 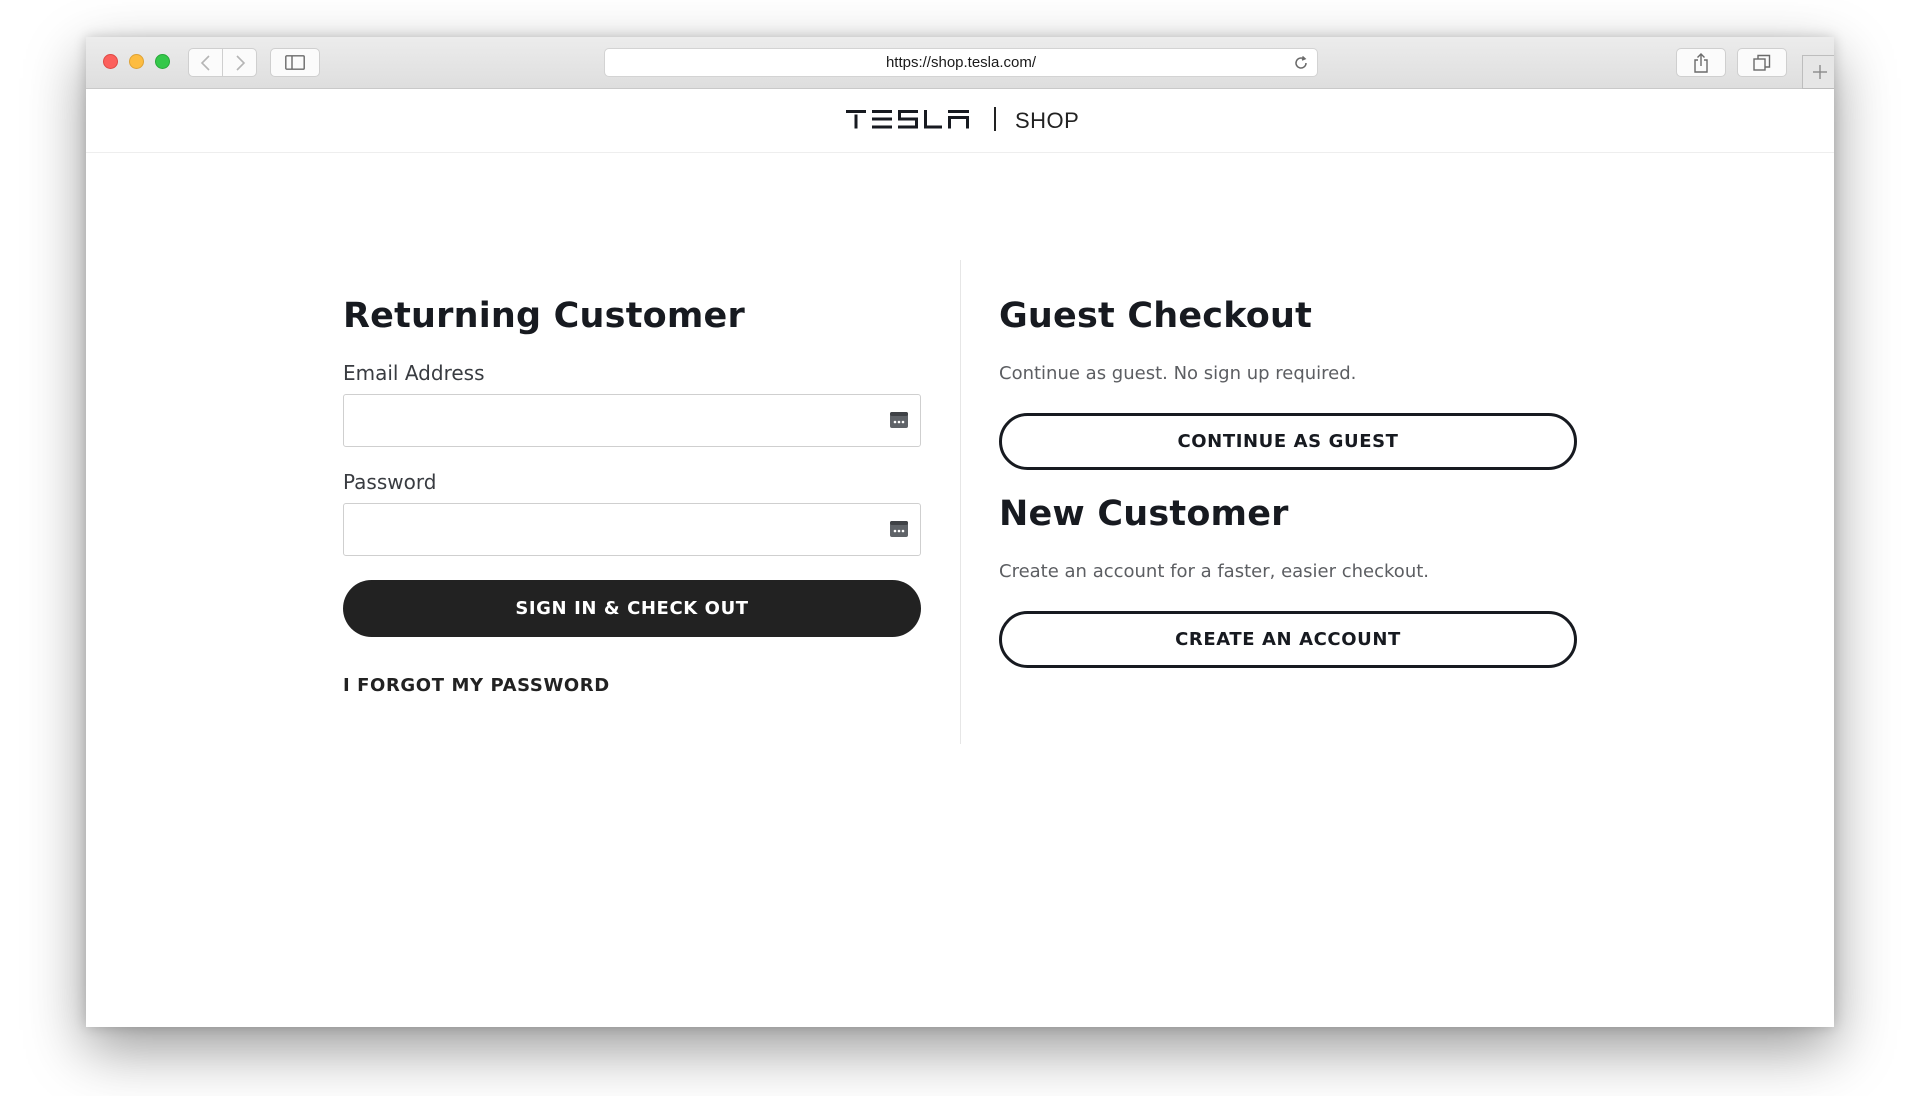 I want to click on sidebar-toggle-button, so click(x=295, y=62).